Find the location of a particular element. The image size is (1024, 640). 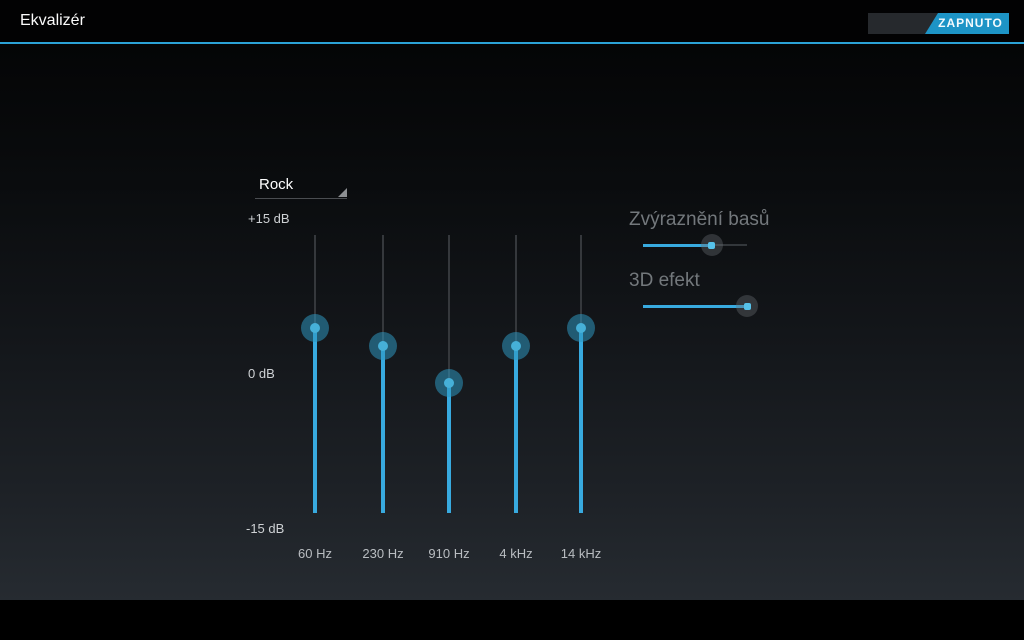

effect-3d-thumb is located at coordinates (747, 306).